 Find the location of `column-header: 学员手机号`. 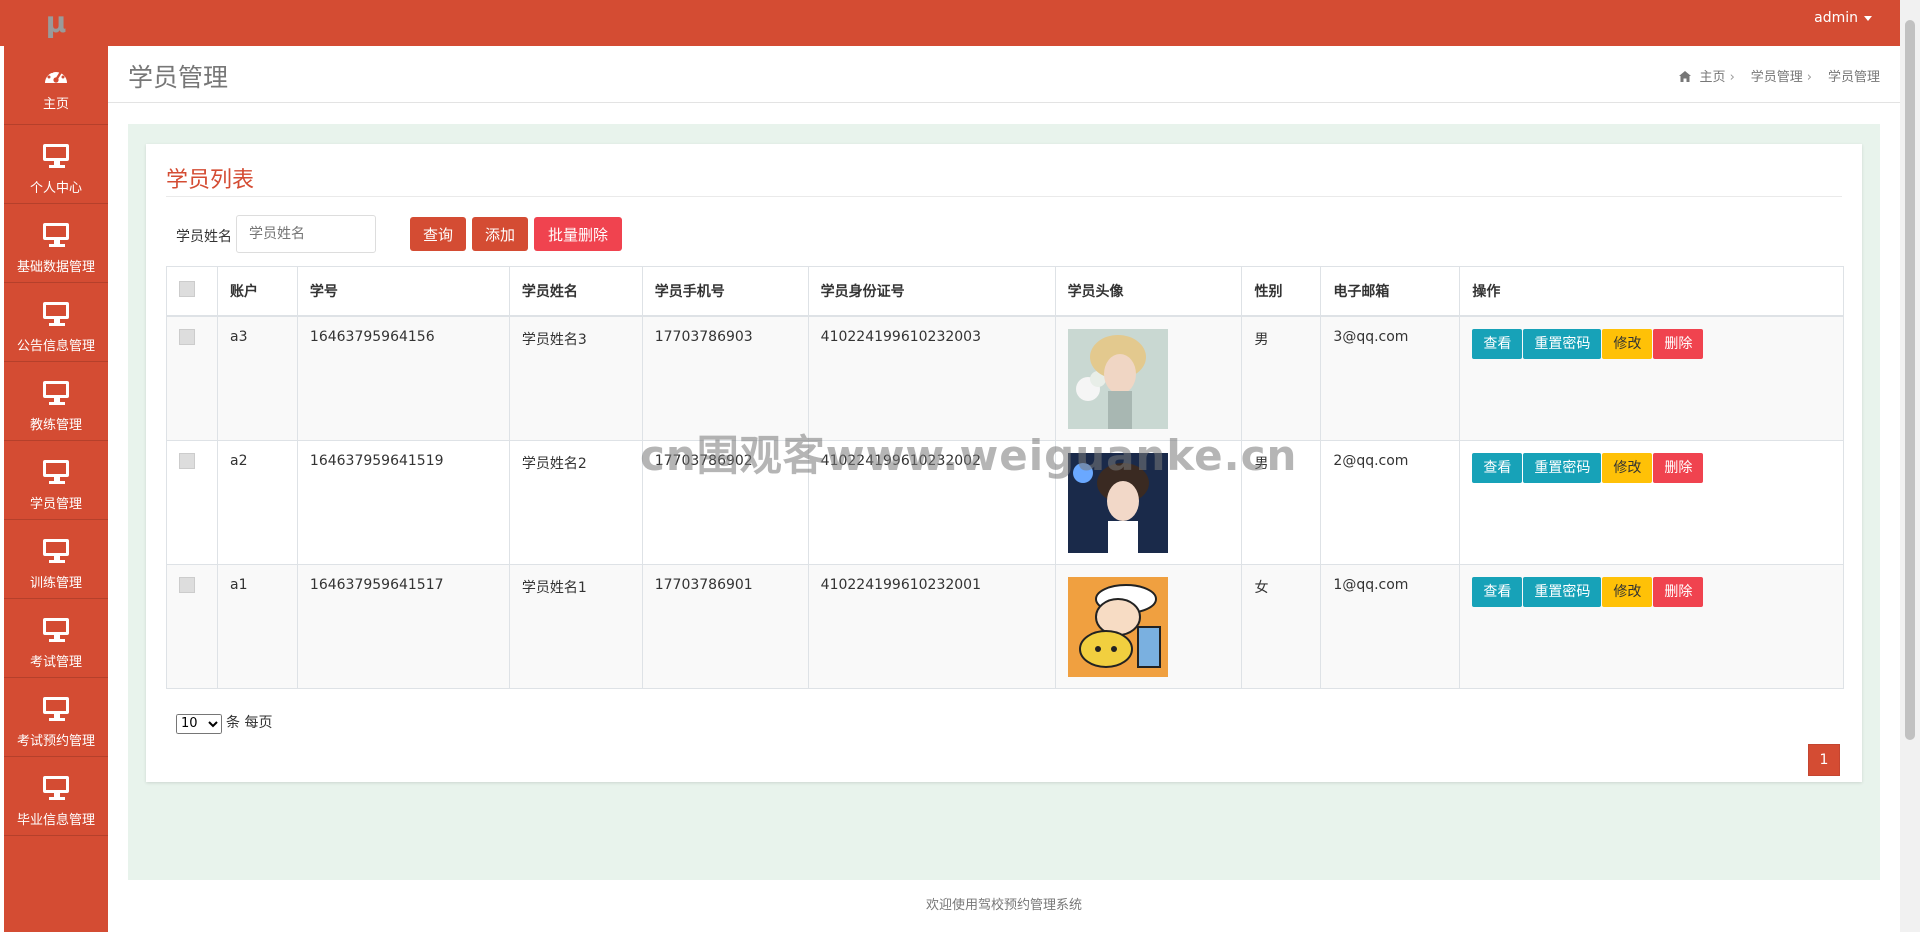

column-header: 学员手机号 is located at coordinates (725, 291).